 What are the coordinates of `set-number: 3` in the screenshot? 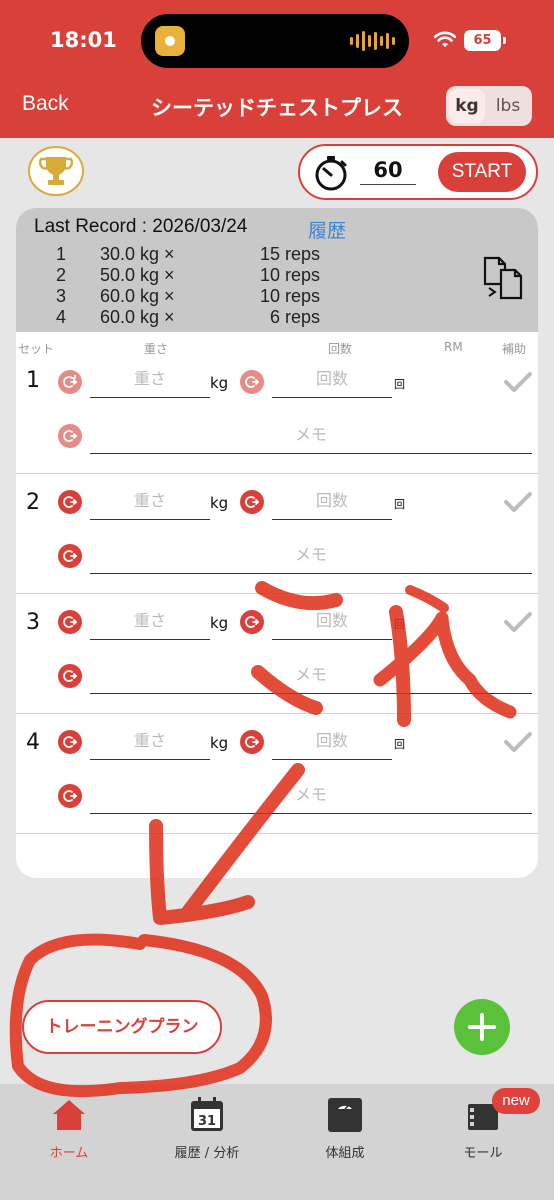 It's located at (33, 622).